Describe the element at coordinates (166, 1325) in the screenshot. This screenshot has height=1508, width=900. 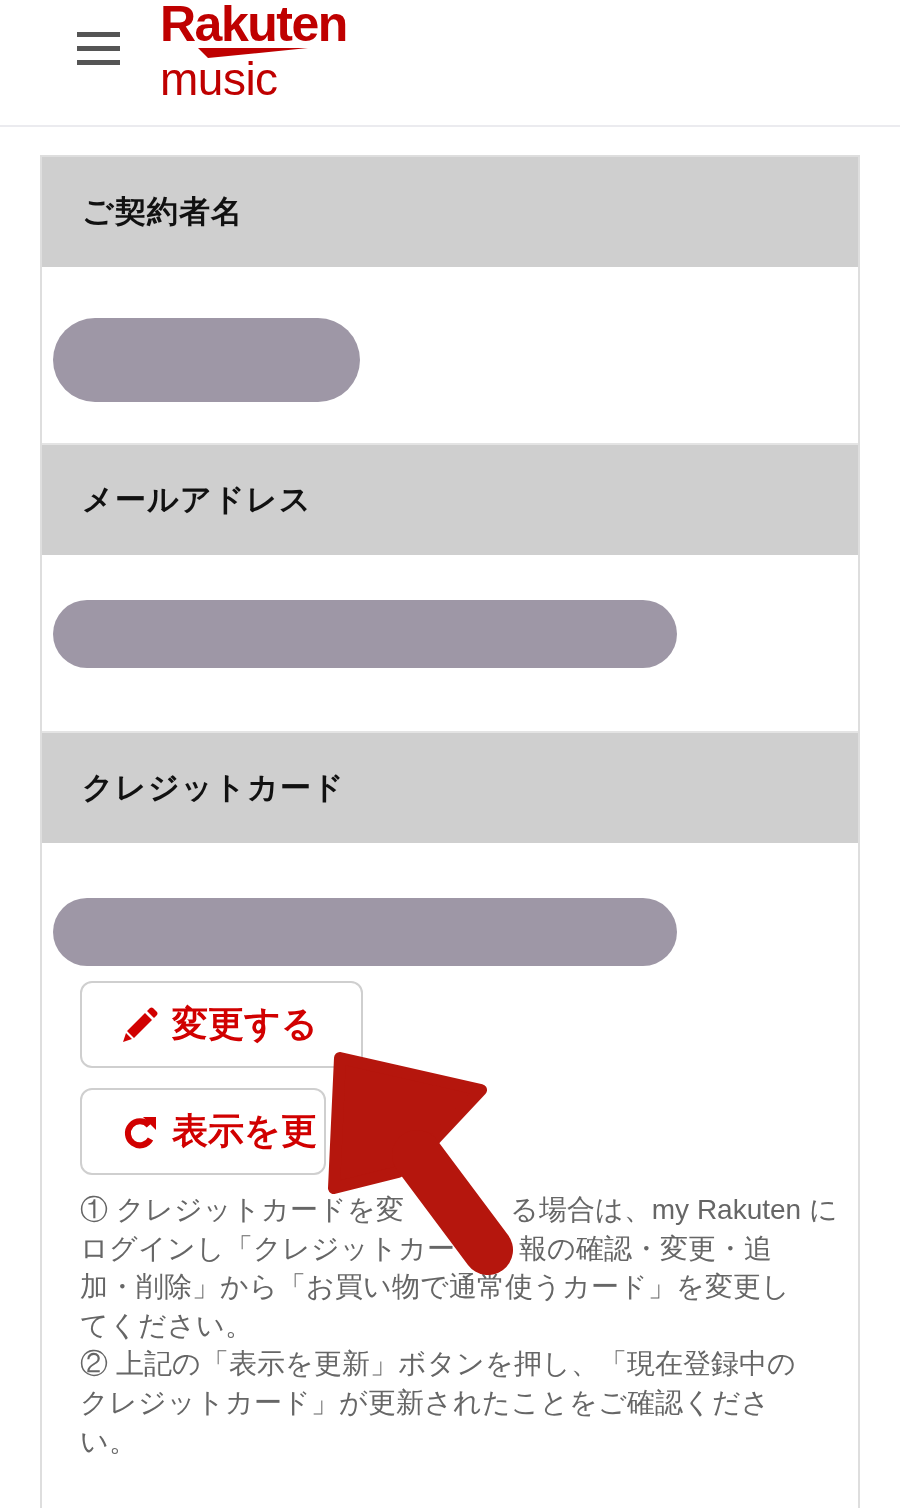
I see `note-text: てください。` at that location.